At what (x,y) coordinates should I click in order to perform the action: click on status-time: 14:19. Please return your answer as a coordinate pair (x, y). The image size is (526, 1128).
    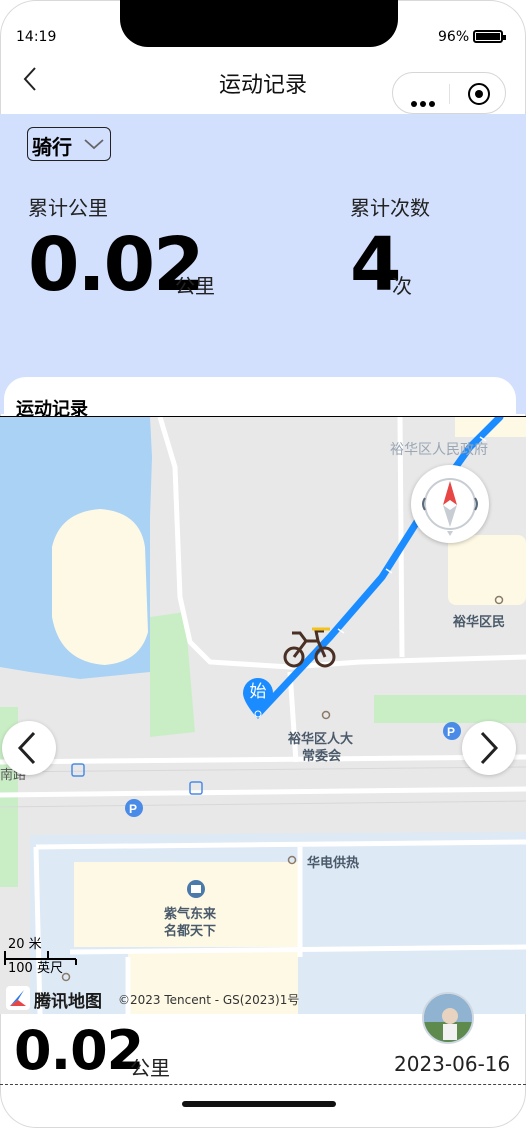
    Looking at the image, I should click on (36, 37).